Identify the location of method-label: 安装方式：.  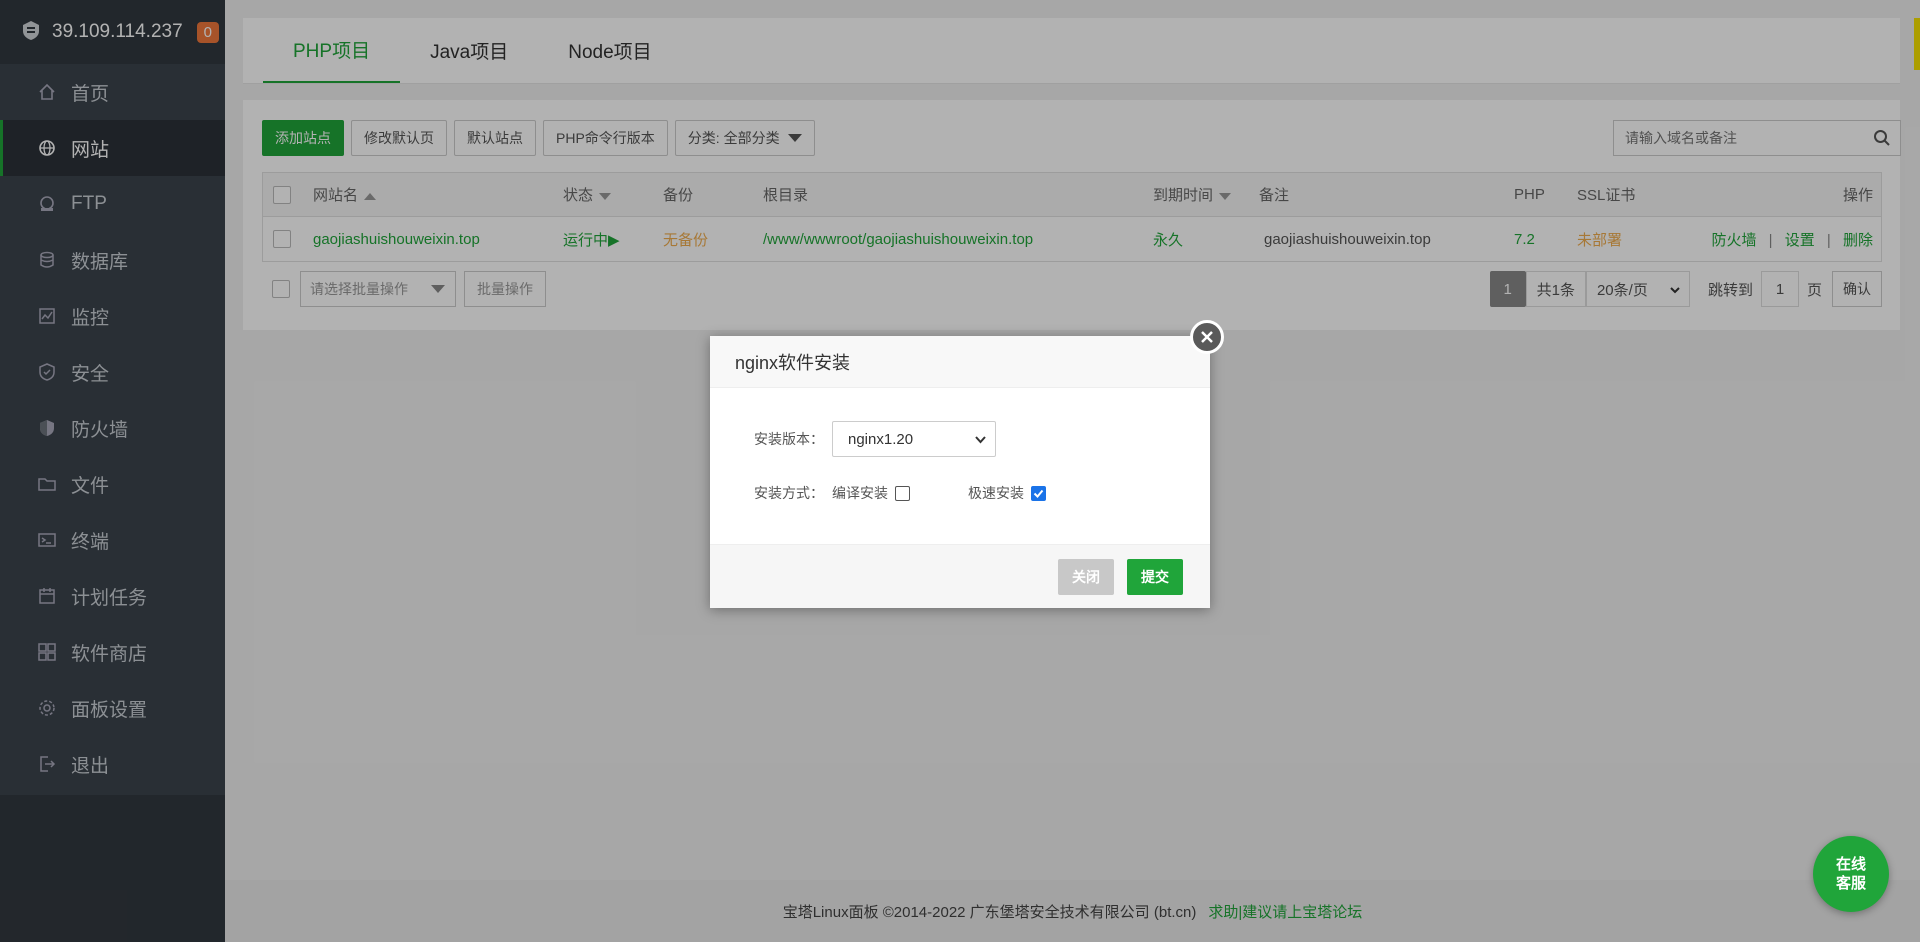
(789, 493).